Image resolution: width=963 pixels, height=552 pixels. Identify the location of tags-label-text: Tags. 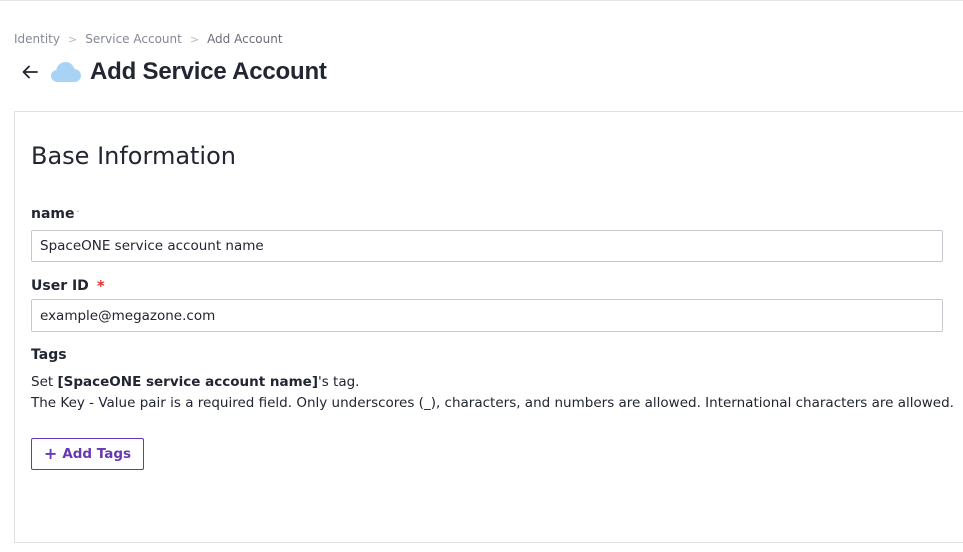
(49, 355).